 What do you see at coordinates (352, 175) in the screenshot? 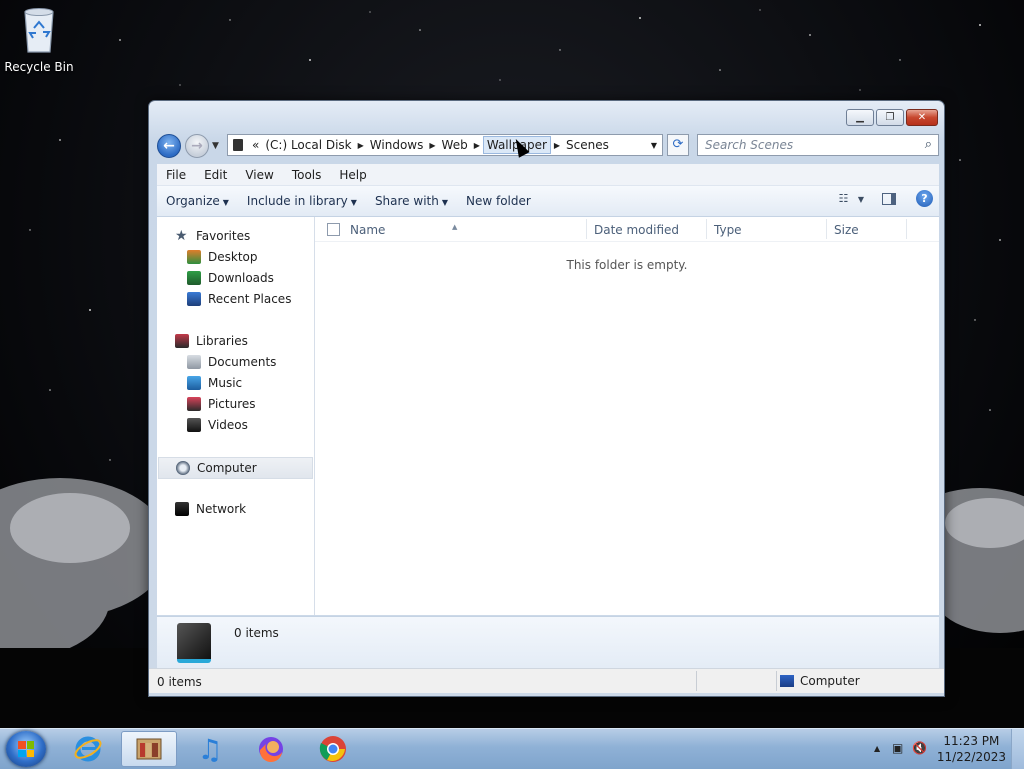
I see `menu-help: Help` at bounding box center [352, 175].